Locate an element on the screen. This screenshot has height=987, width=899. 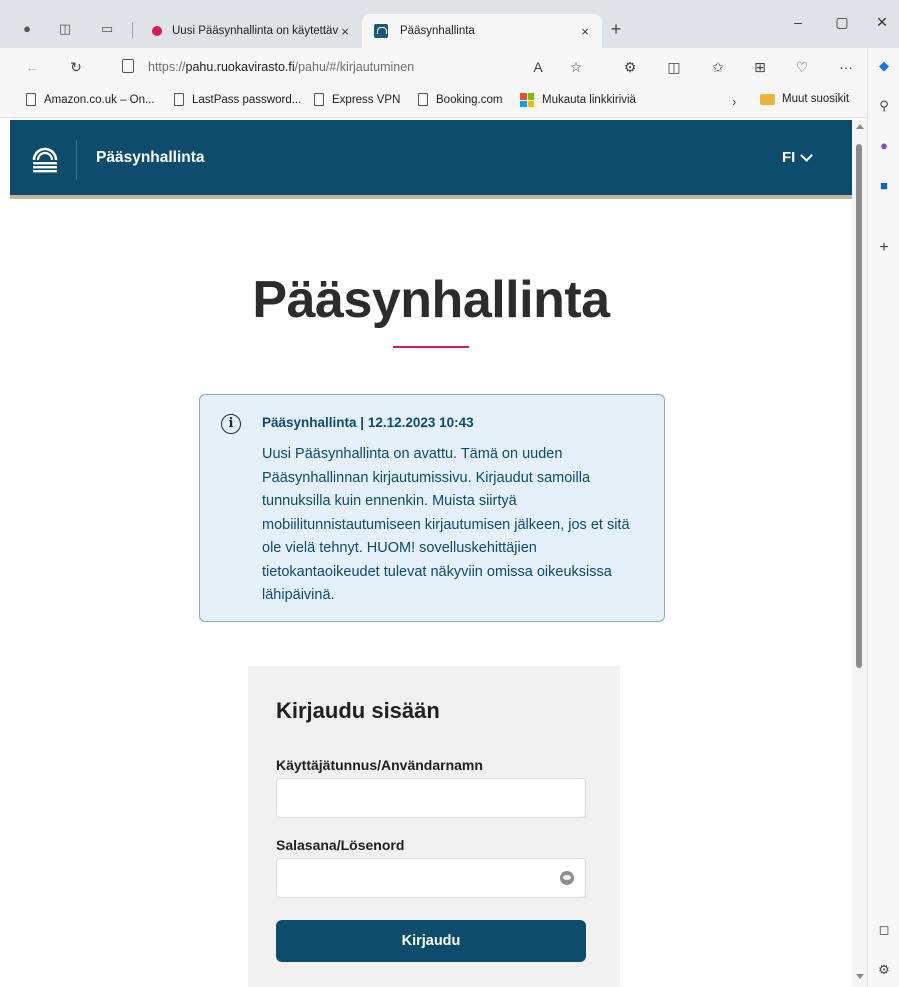
page-scrollbar is located at coordinates (859, 553).